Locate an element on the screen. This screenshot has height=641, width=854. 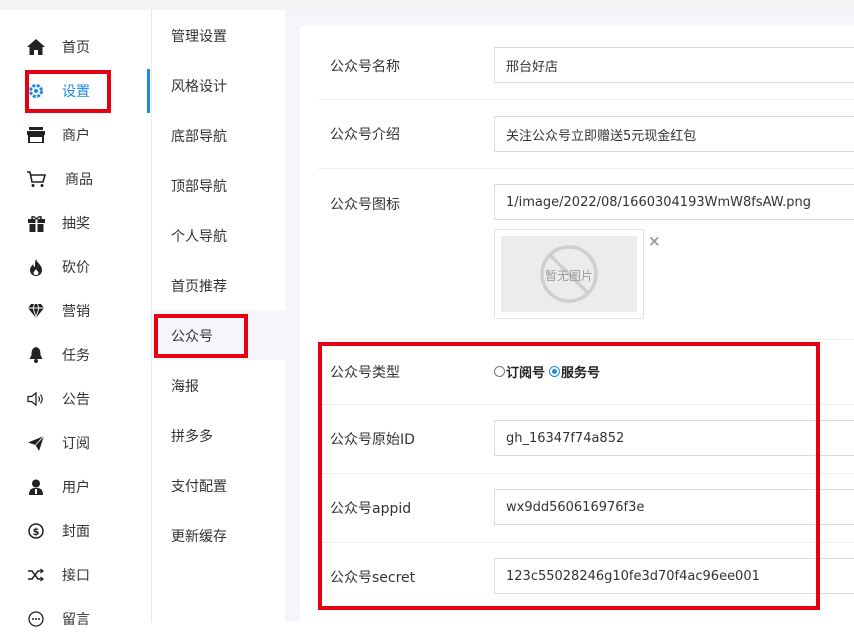
no-image-placeholder: 暂无图片 is located at coordinates (569, 274).